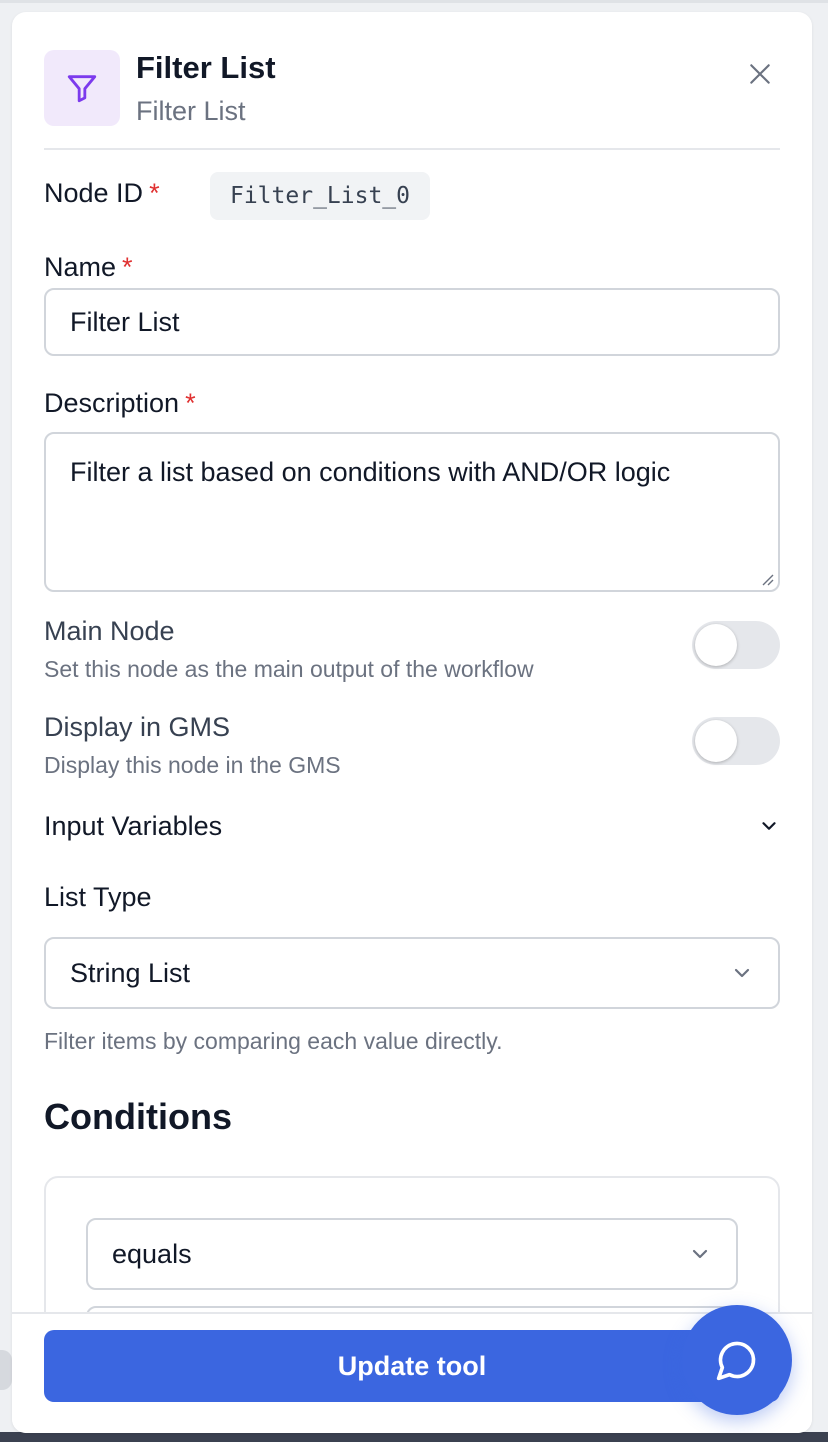  I want to click on header-divider, so click(412, 149).